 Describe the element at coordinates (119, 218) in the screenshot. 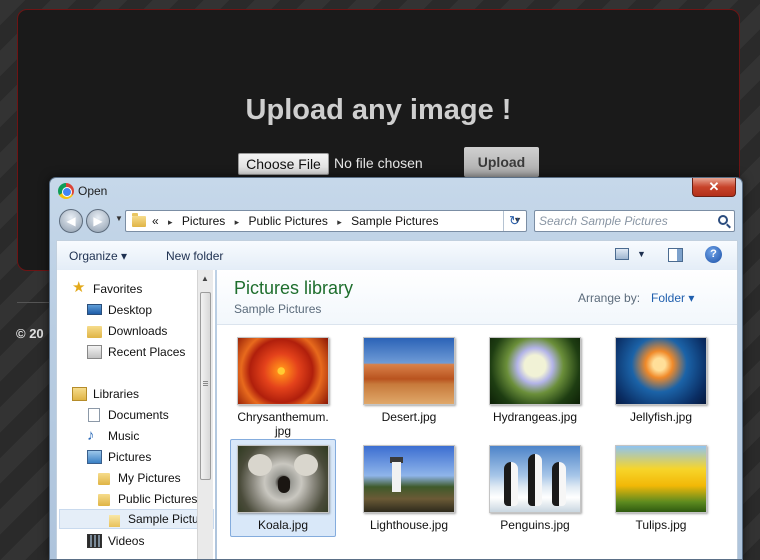

I see `recent-locations-dropdown: ▼` at that location.